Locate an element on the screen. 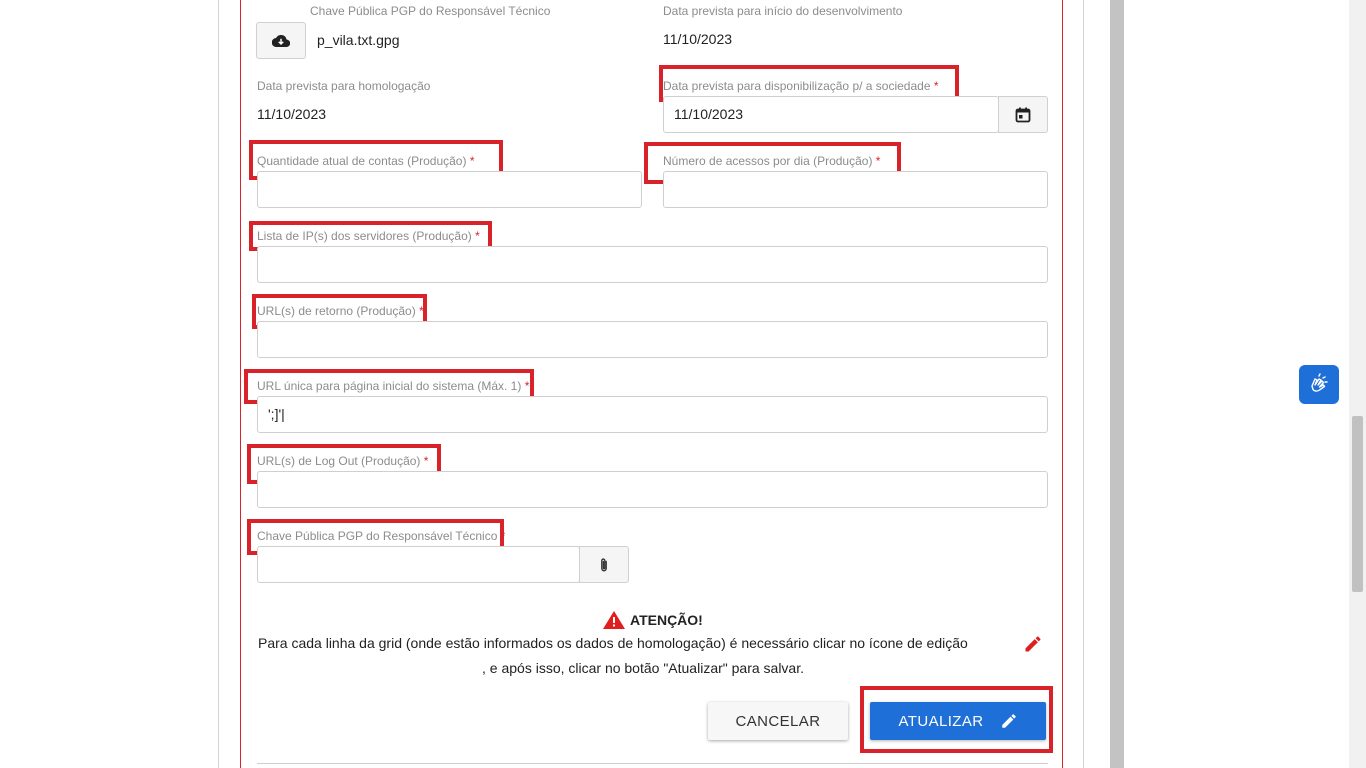 Image resolution: width=1366 pixels, height=768 pixels. accounts-input is located at coordinates (449, 189).